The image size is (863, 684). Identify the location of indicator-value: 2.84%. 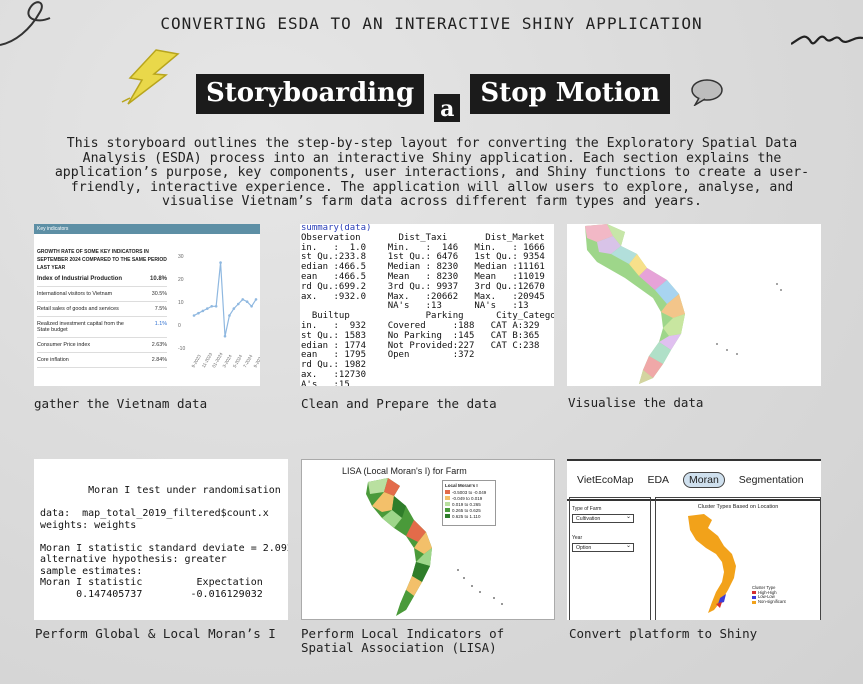
(159, 360).